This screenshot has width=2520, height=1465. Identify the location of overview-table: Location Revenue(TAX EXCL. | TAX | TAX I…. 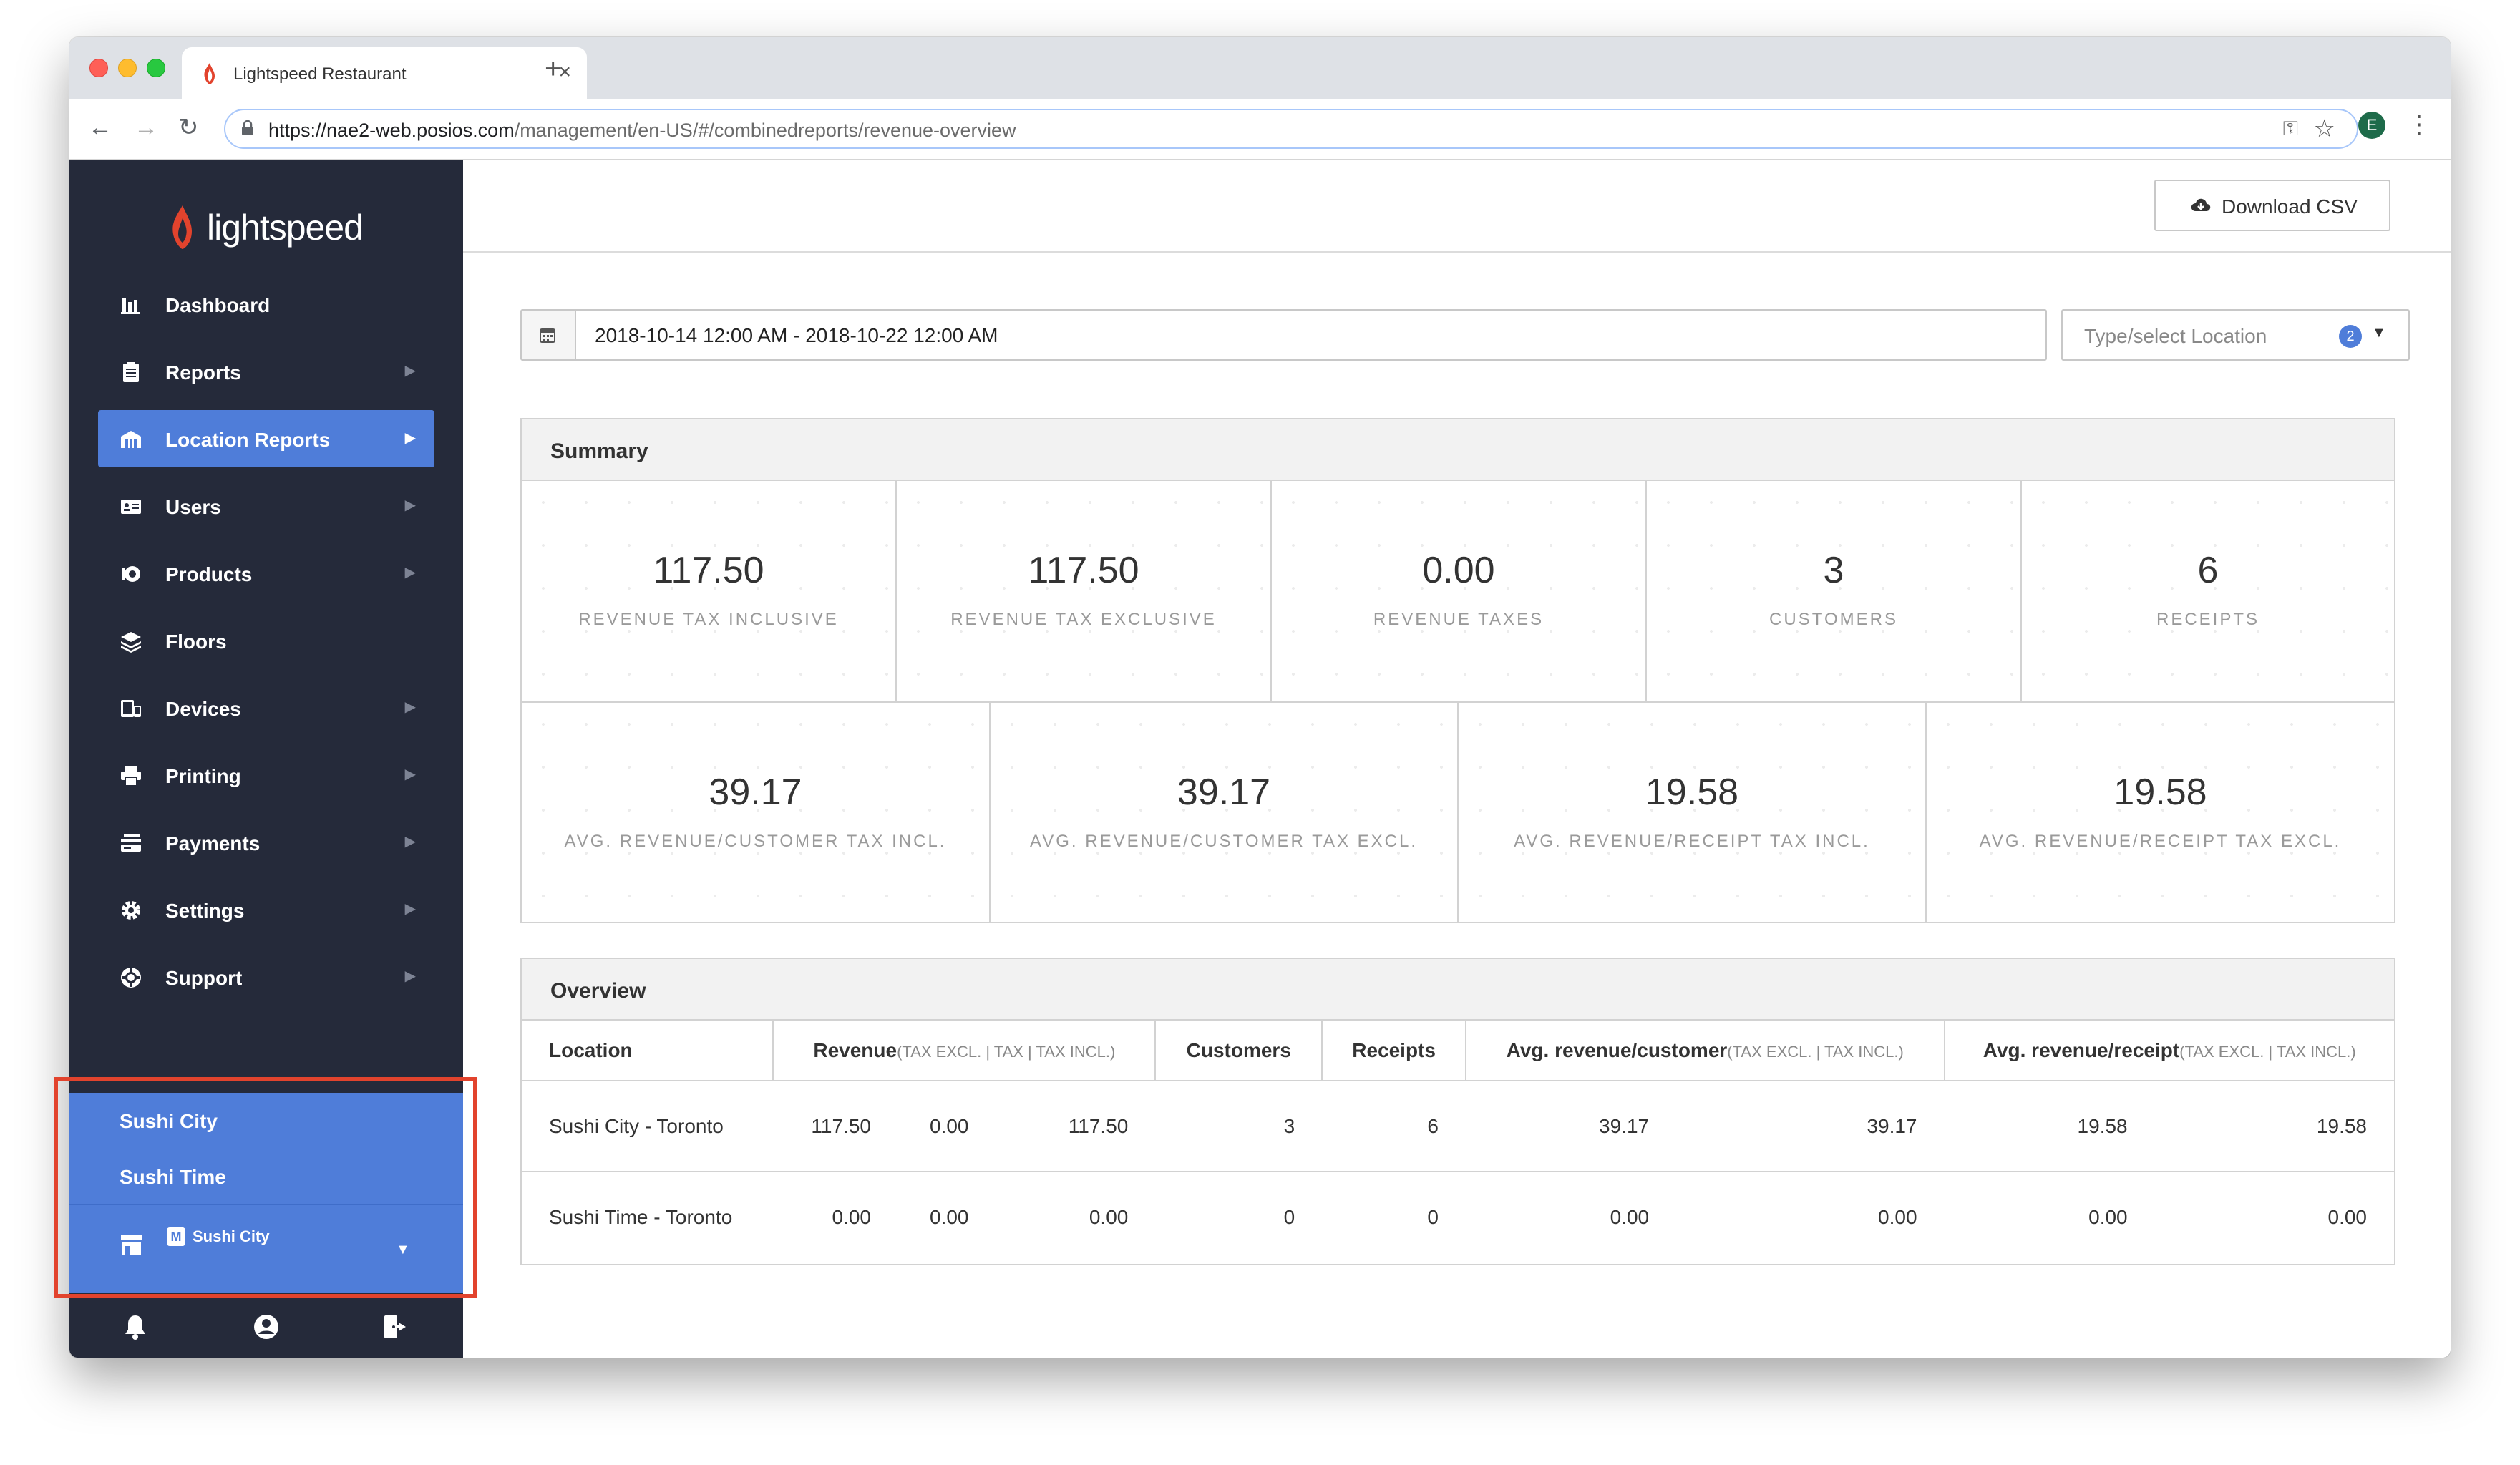
(1458, 1141).